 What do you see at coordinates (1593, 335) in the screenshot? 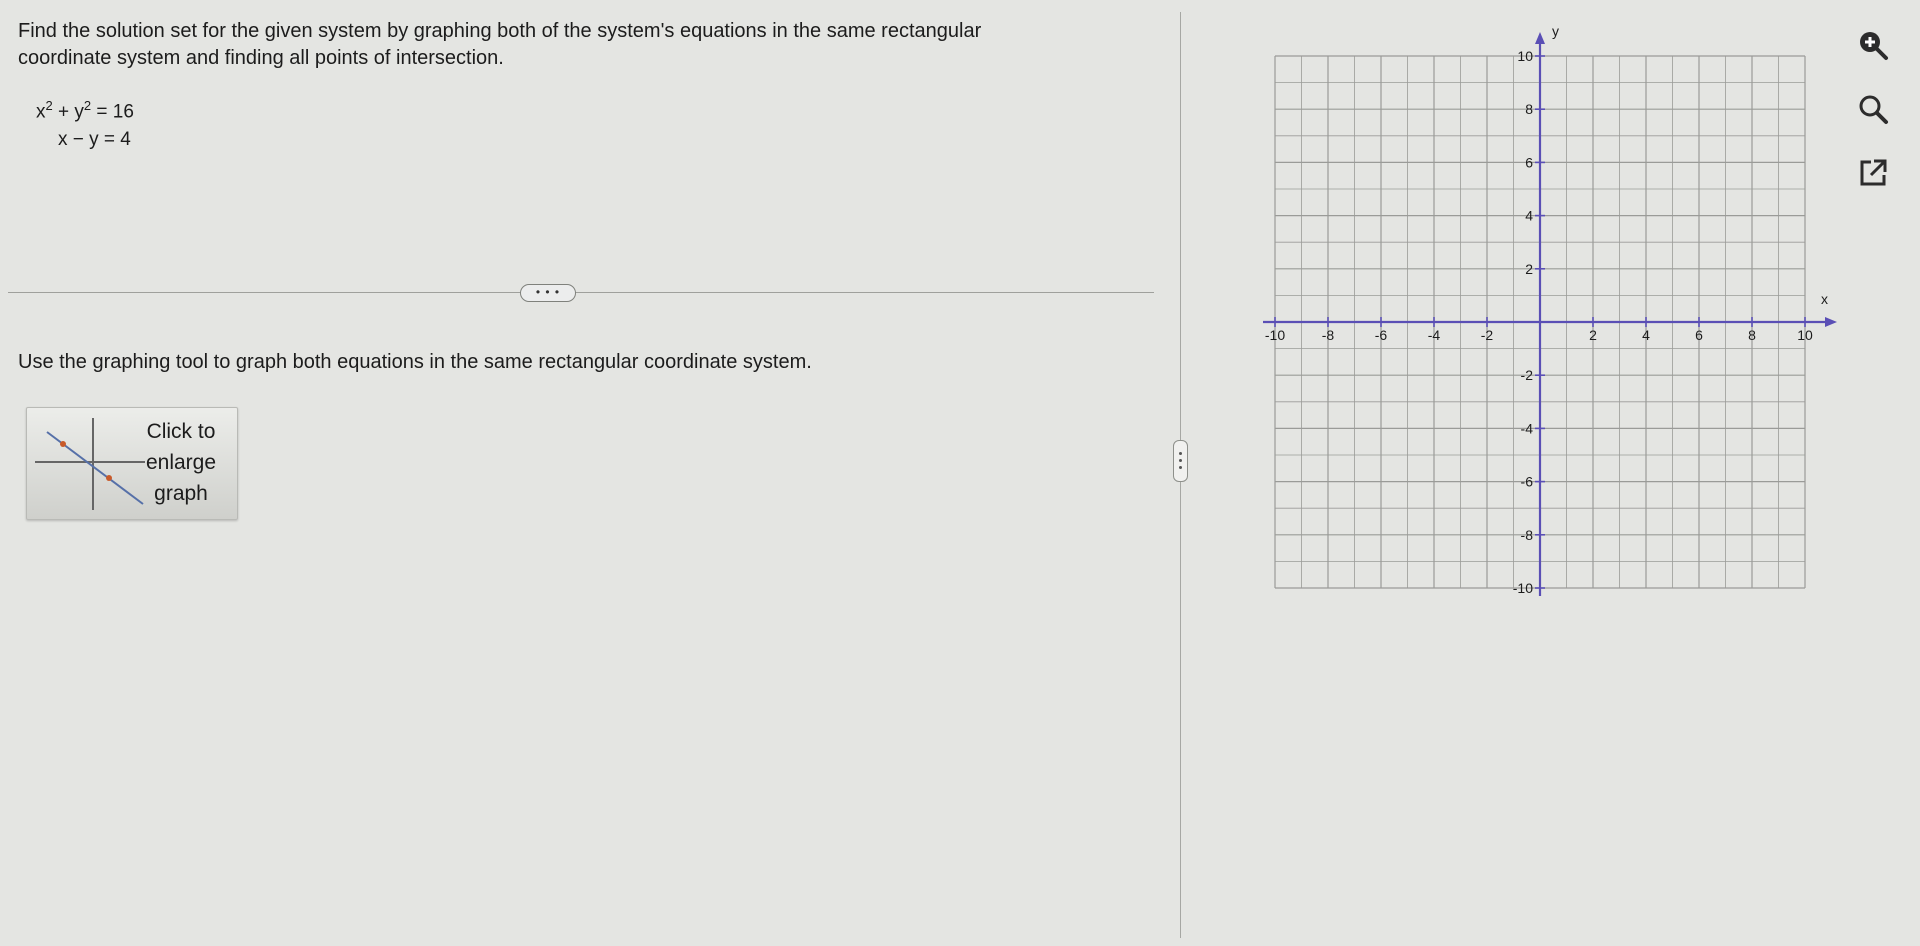
I see `x-tick-label: 2` at bounding box center [1593, 335].